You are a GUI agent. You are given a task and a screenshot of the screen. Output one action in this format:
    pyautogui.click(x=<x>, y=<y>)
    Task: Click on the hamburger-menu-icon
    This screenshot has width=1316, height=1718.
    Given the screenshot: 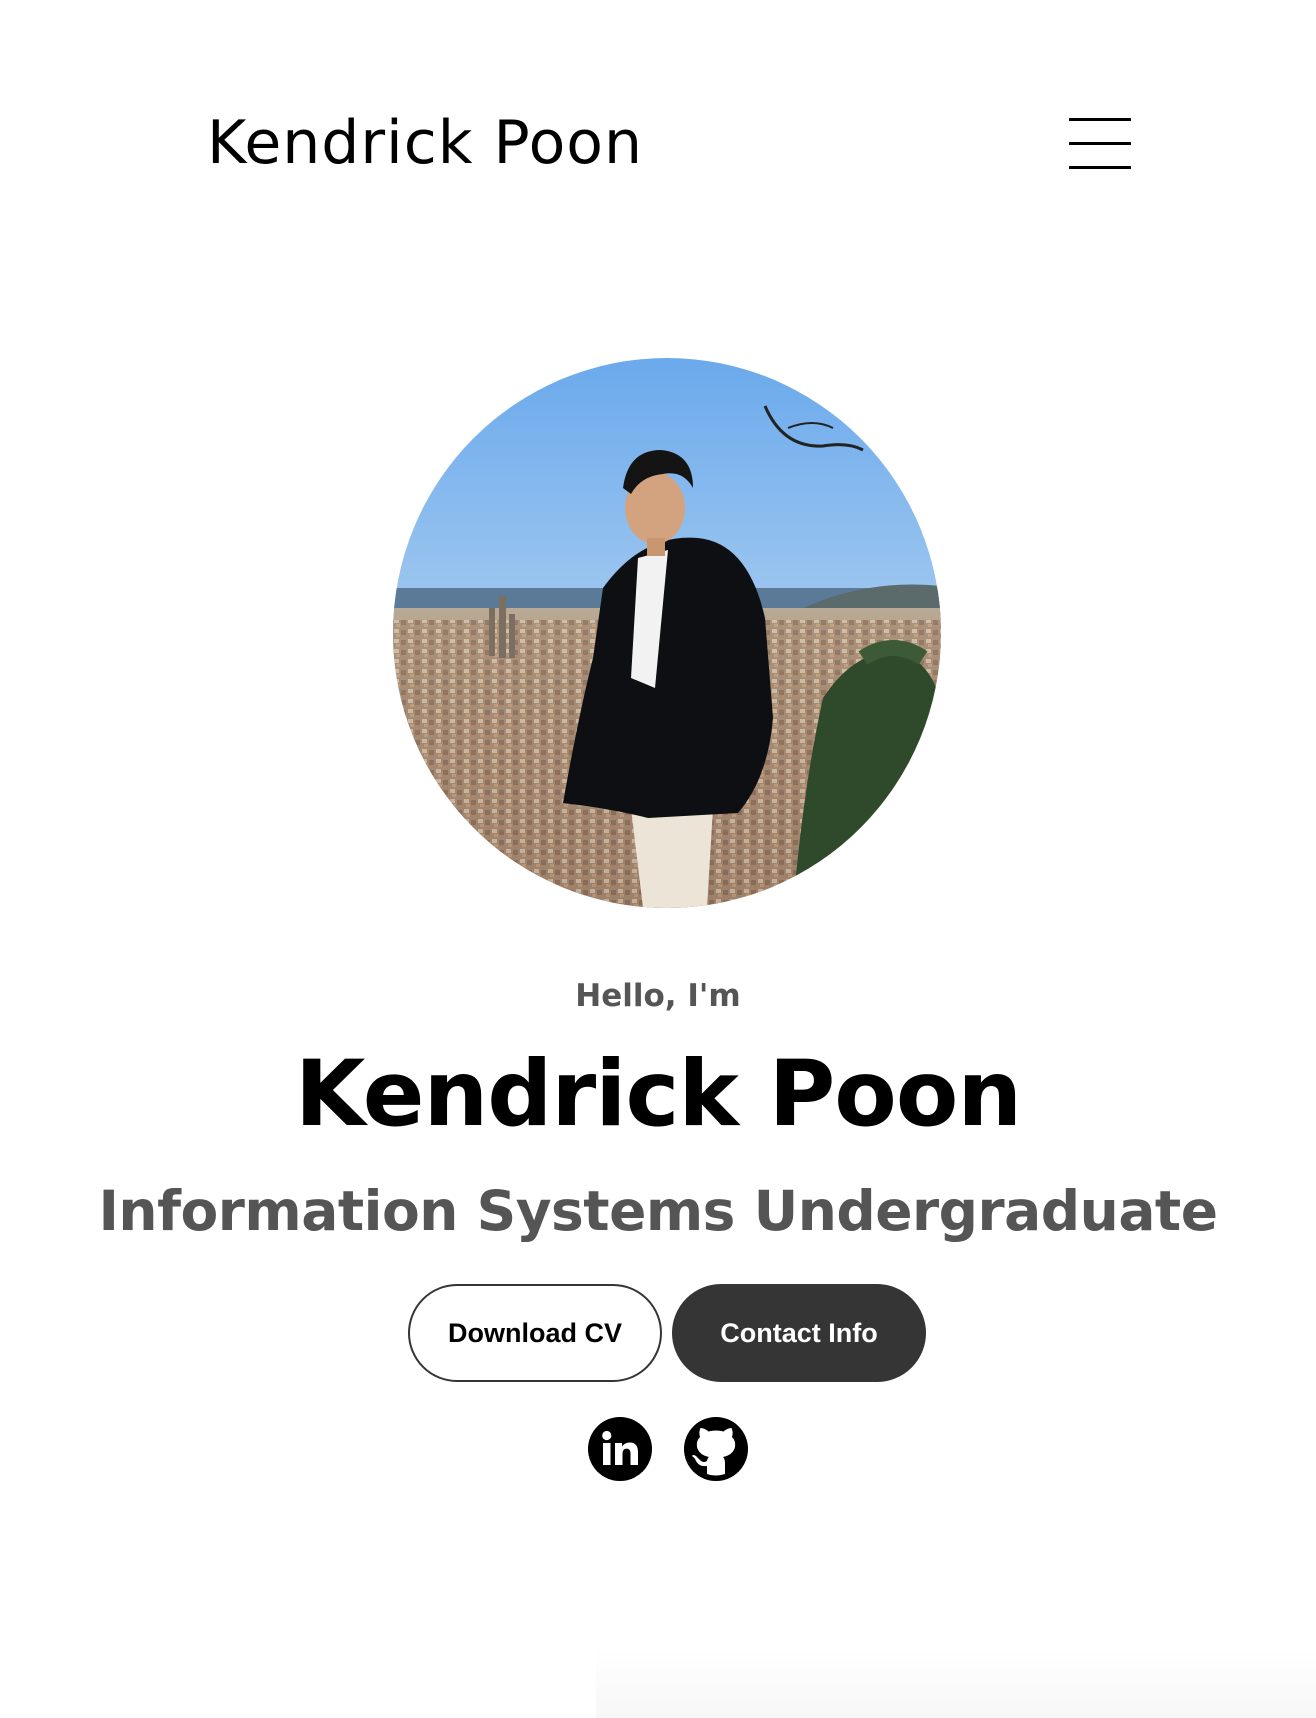 What is the action you would take?
    pyautogui.click(x=1100, y=144)
    